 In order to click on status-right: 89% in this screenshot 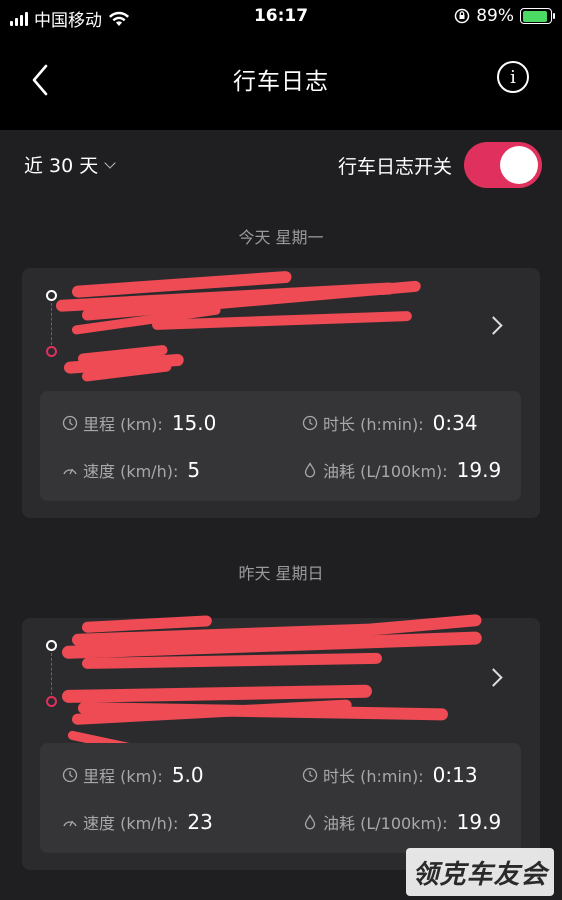, I will do `click(504, 16)`.